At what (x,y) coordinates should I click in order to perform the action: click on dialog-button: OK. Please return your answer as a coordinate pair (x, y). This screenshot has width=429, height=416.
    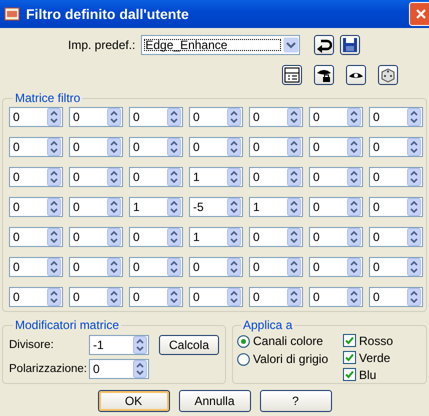
    Looking at the image, I should click on (134, 401).